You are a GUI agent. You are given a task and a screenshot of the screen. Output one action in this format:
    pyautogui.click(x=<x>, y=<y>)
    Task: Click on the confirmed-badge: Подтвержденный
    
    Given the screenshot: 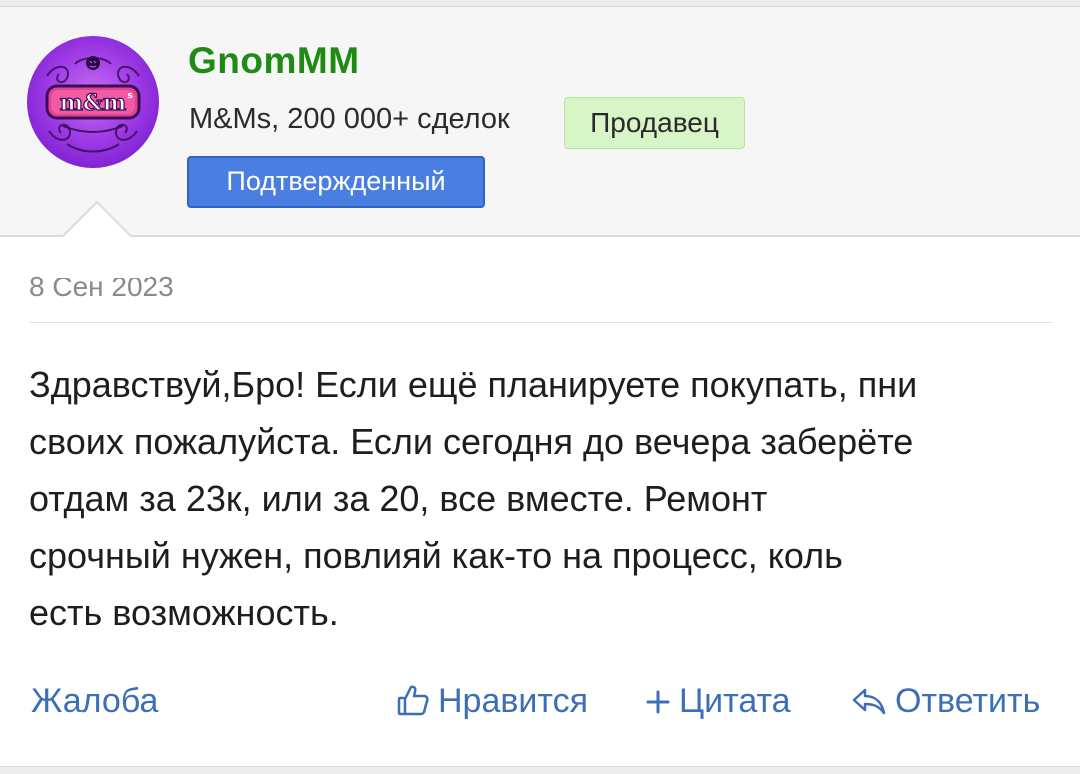 What is the action you would take?
    pyautogui.click(x=336, y=182)
    